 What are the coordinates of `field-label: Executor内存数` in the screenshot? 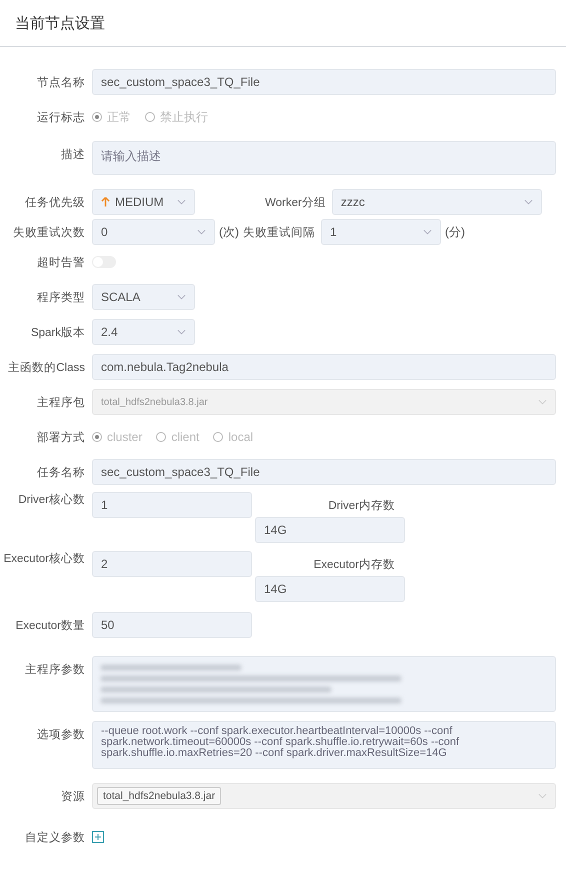 It's located at (354, 565).